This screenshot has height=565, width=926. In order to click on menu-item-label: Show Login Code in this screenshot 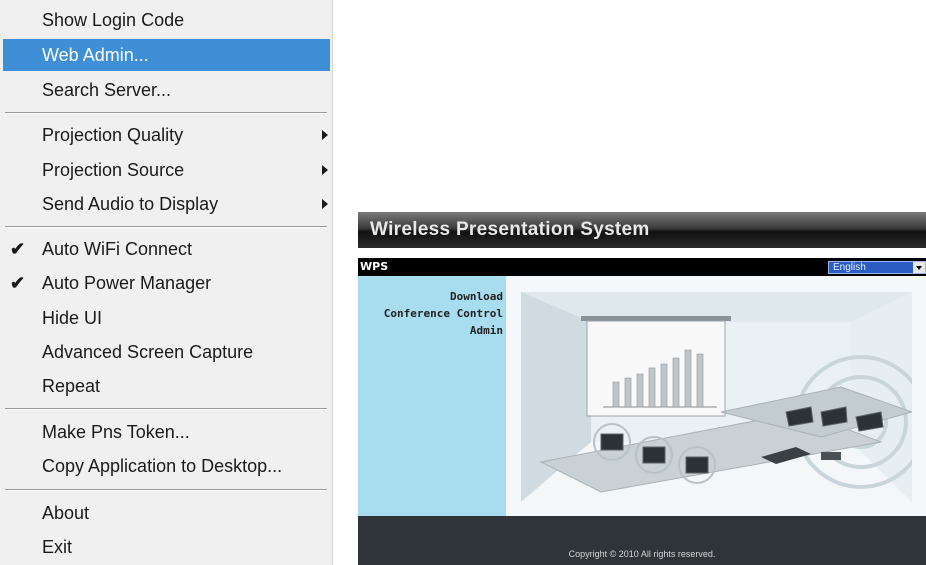, I will do `click(113, 20)`.